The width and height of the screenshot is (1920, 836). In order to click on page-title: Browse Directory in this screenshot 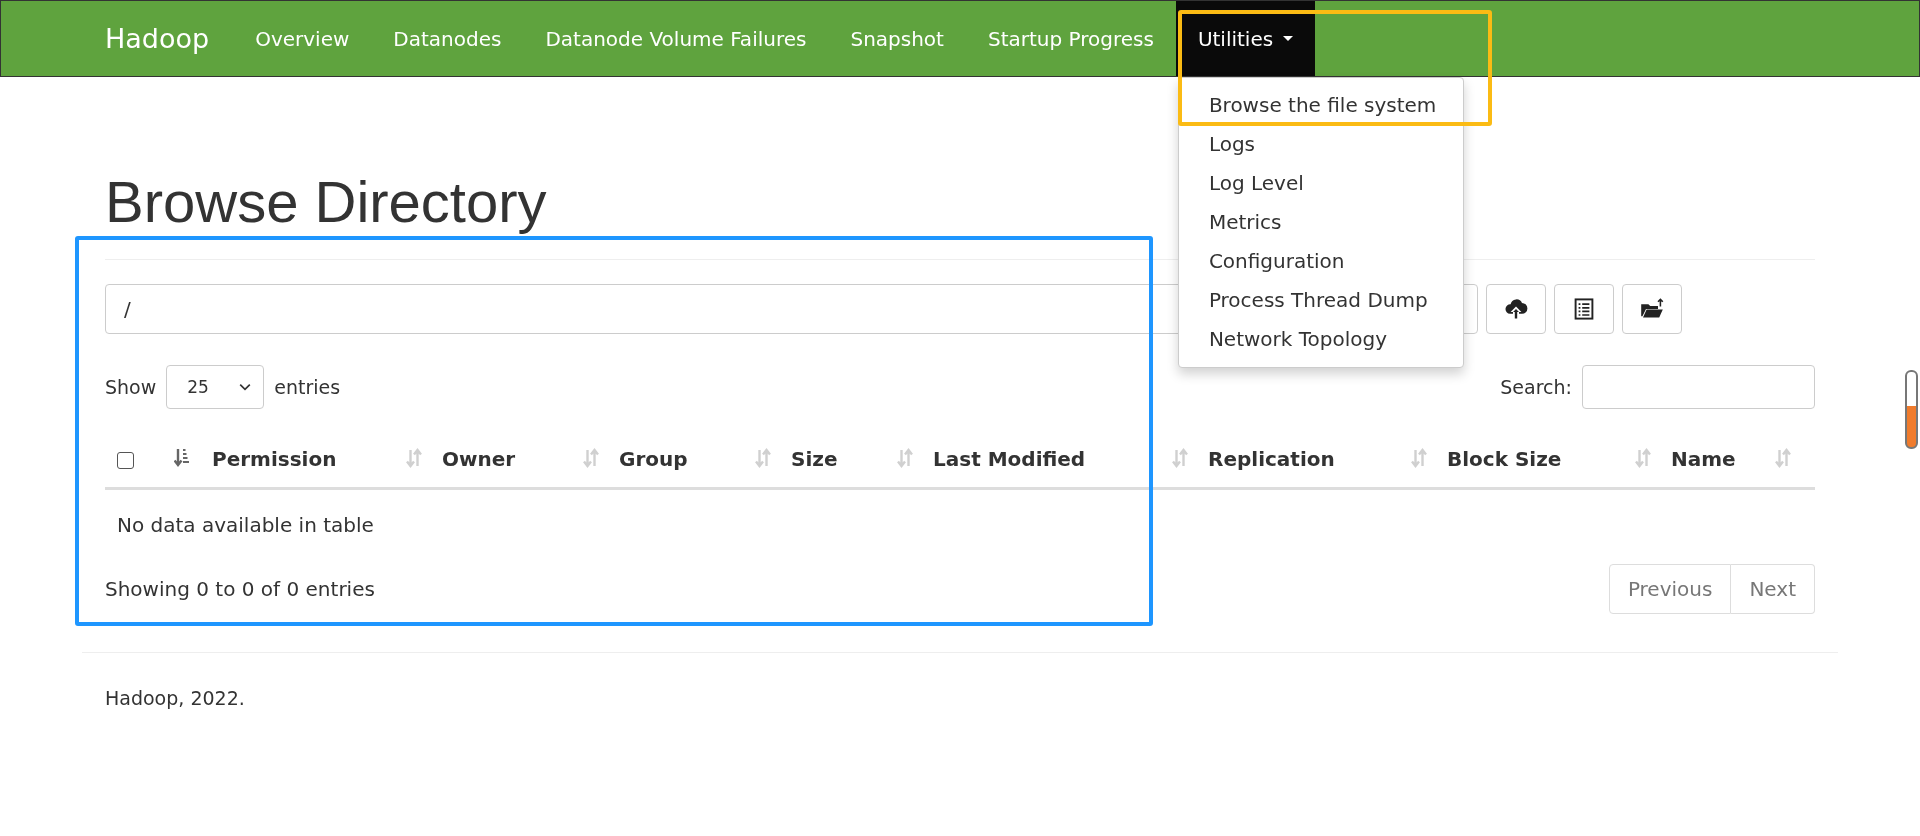, I will do `click(326, 202)`.